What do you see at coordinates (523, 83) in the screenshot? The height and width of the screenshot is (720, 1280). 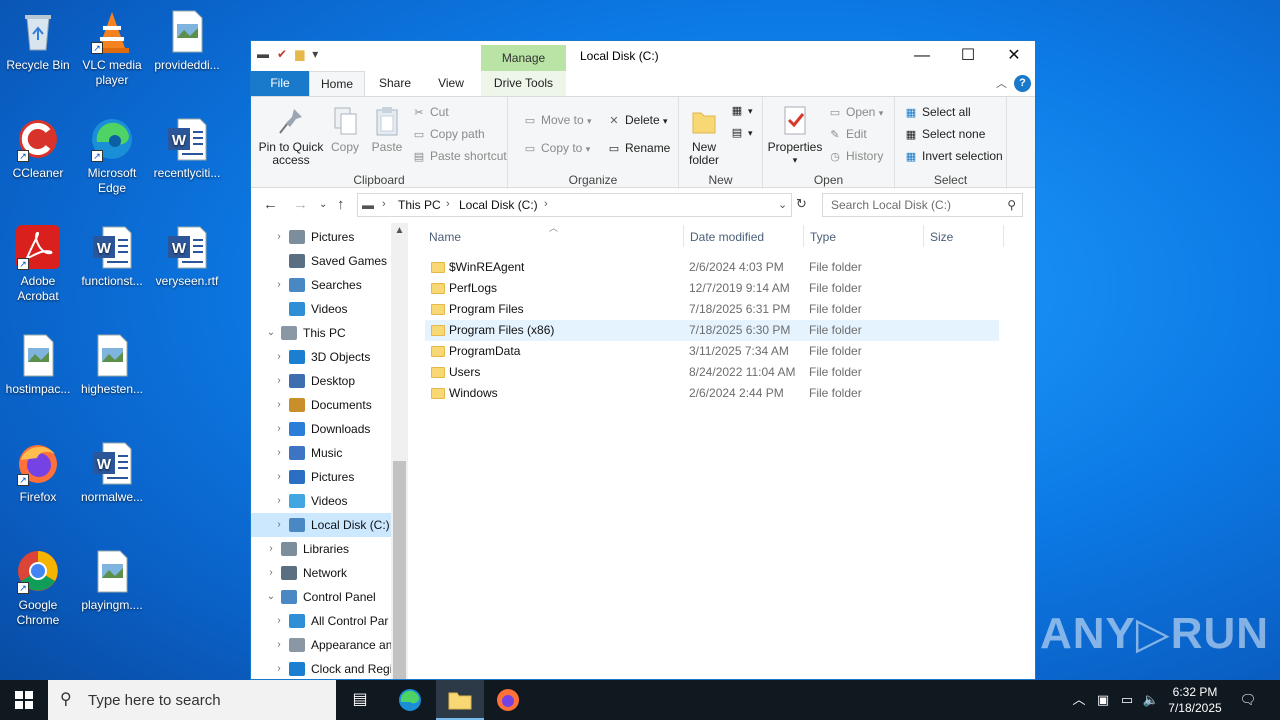 I see `tab-drive-tools: Drive Tools` at bounding box center [523, 83].